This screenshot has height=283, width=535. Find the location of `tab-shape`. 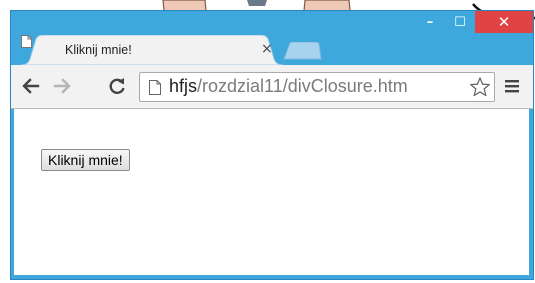

tab-shape is located at coordinates (152, 50).